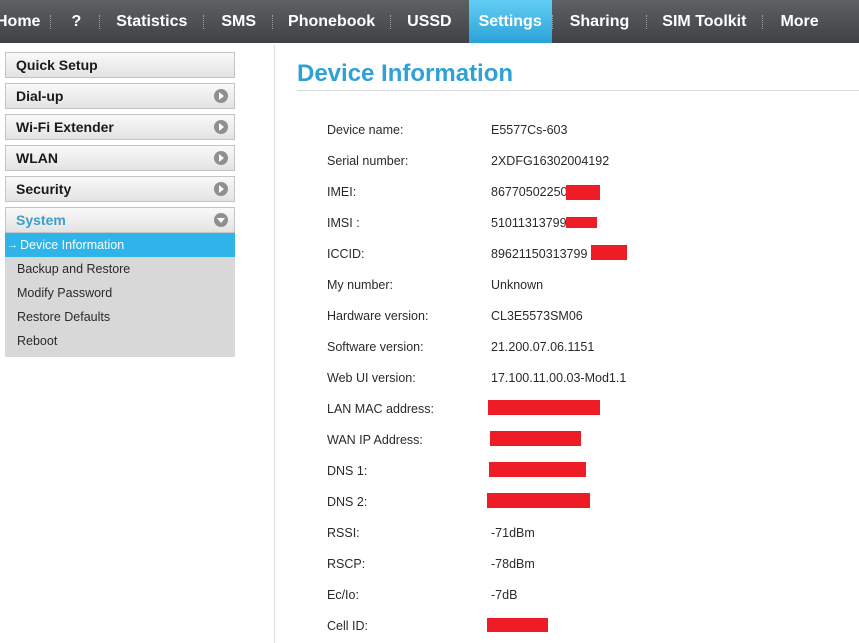 The height and width of the screenshot is (643, 859). What do you see at coordinates (368, 161) in the screenshot?
I see `info-label: Serial number:` at bounding box center [368, 161].